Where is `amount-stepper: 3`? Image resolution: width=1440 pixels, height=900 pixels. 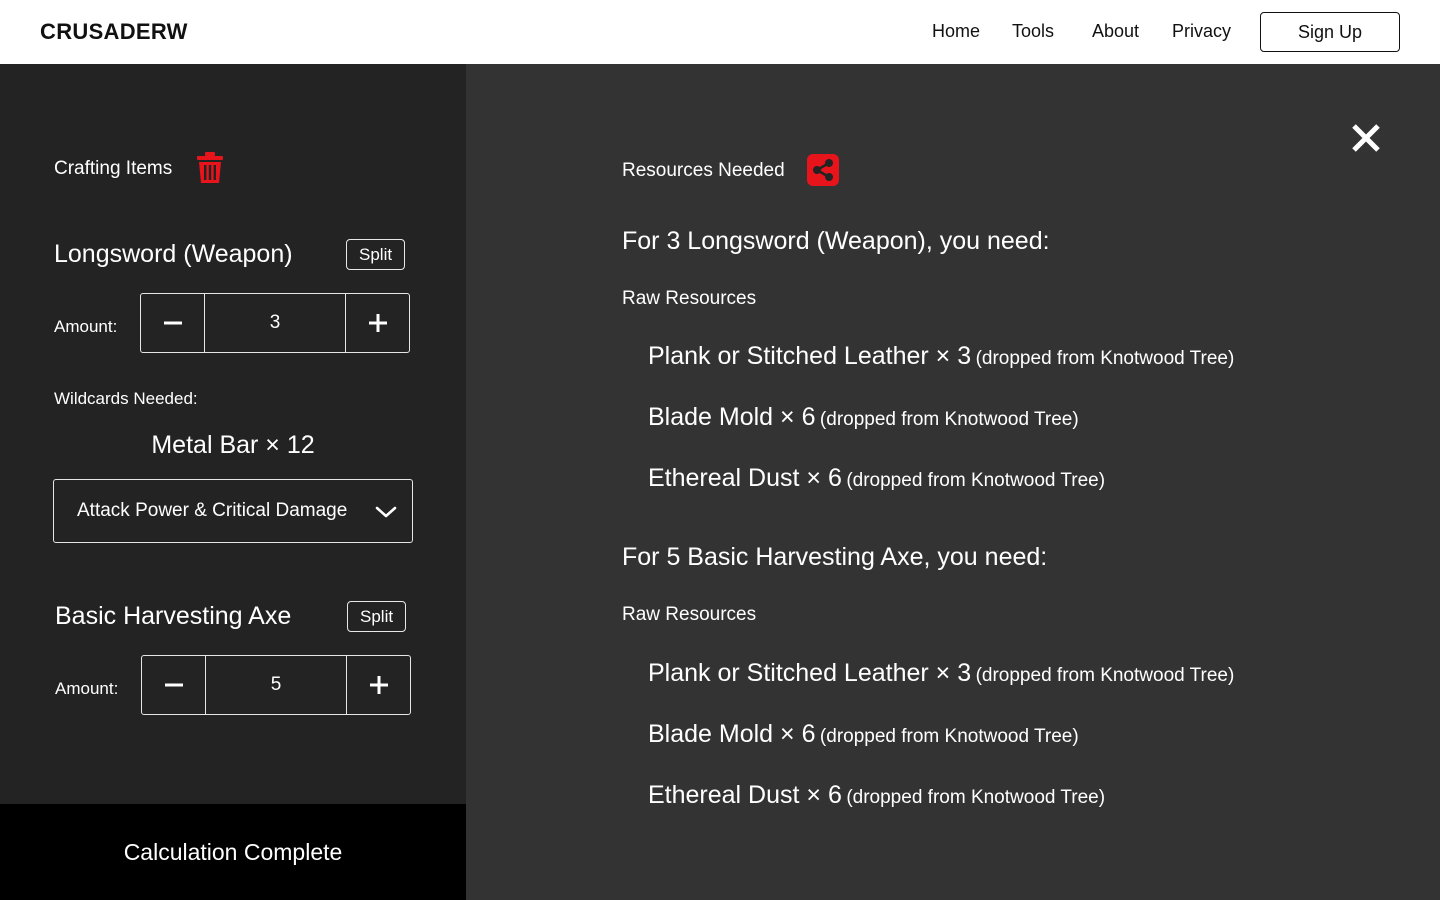 amount-stepper: 3 is located at coordinates (275, 323).